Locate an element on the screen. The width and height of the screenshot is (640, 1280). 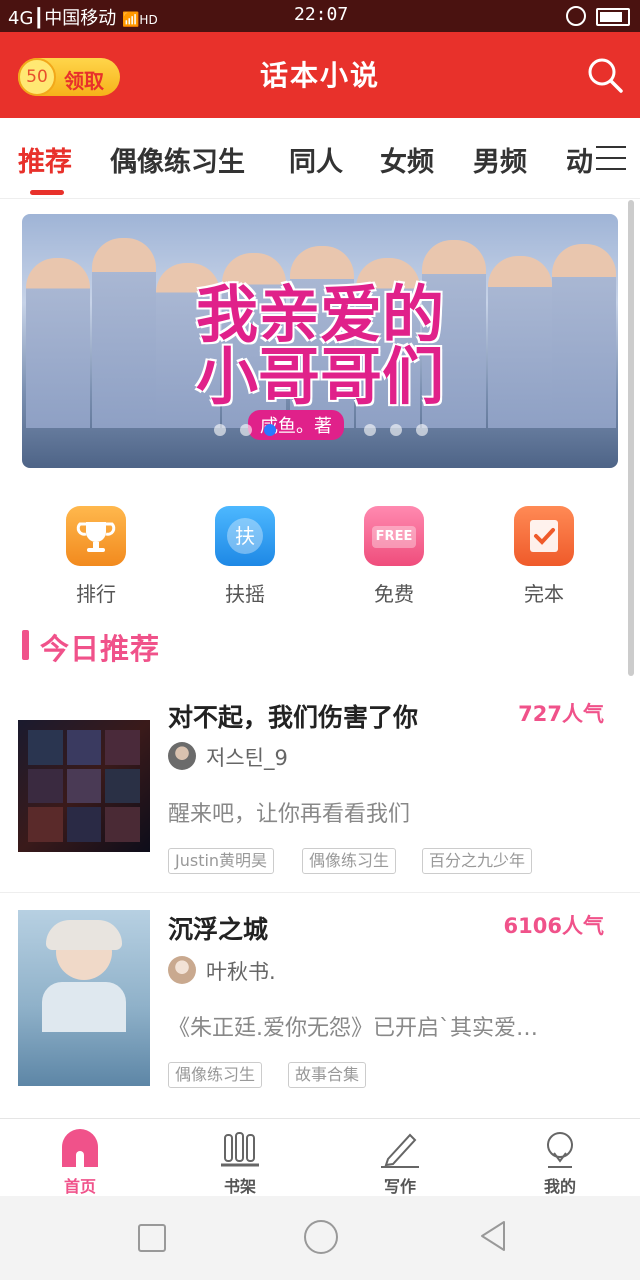
bottom-nav: 首页 书架 写作 我的 is located at coordinates (320, 1157).